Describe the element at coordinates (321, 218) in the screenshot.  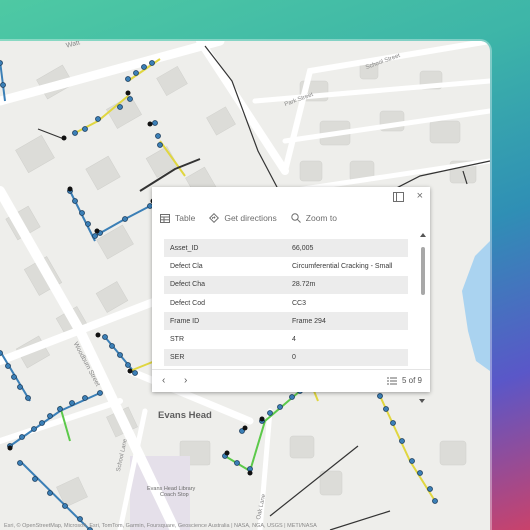
I see `zoom-to-label: Zoom to` at that location.